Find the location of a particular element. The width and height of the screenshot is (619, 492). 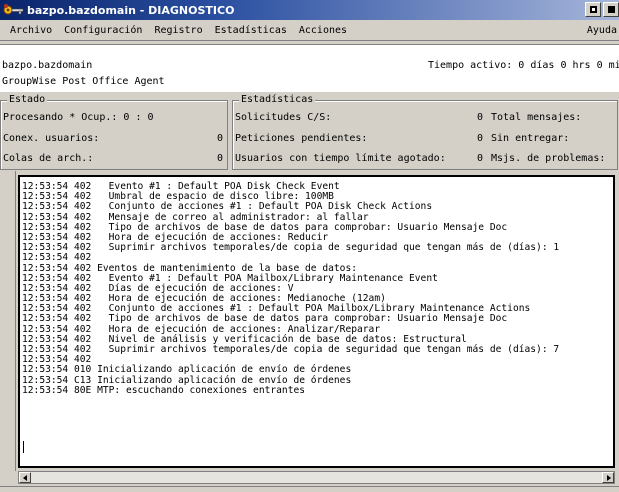

stat-label: Peticiones pendientes: is located at coordinates (301, 138).